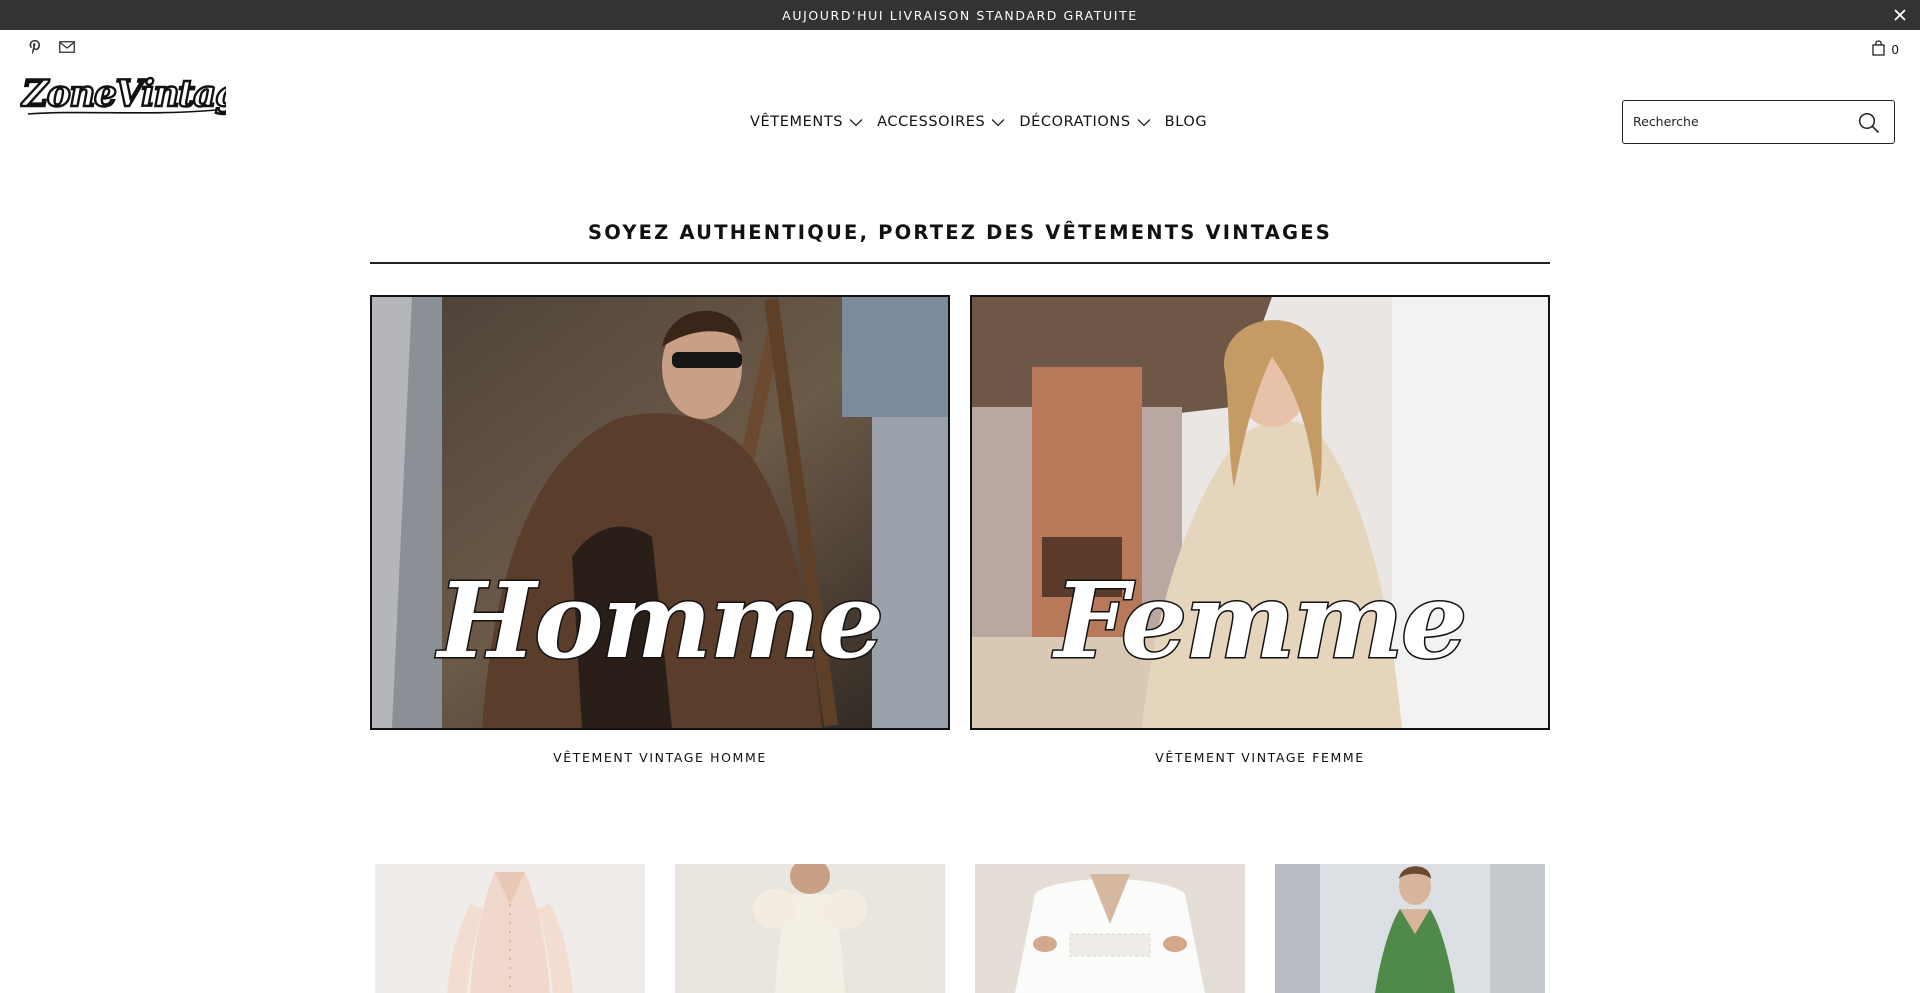  Describe the element at coordinates (797, 122) in the screenshot. I see `nav-item-label: VÊTEMENTS` at that location.